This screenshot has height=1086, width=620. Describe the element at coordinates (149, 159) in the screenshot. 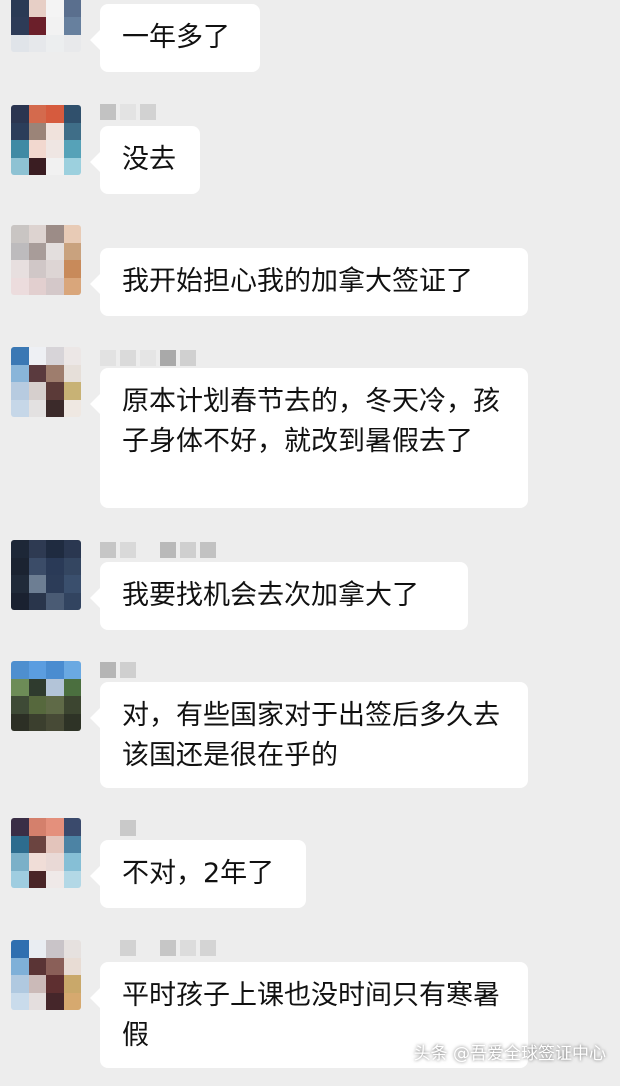

I see `message-text: 没去` at that location.